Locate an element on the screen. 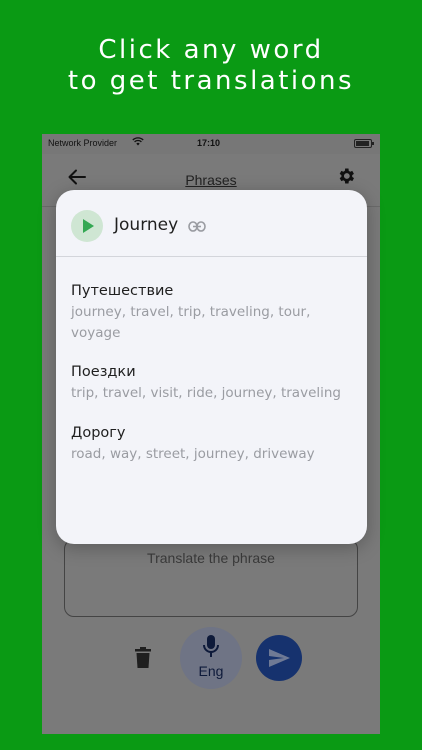  translation-word: Путешествие is located at coordinates (122, 291).